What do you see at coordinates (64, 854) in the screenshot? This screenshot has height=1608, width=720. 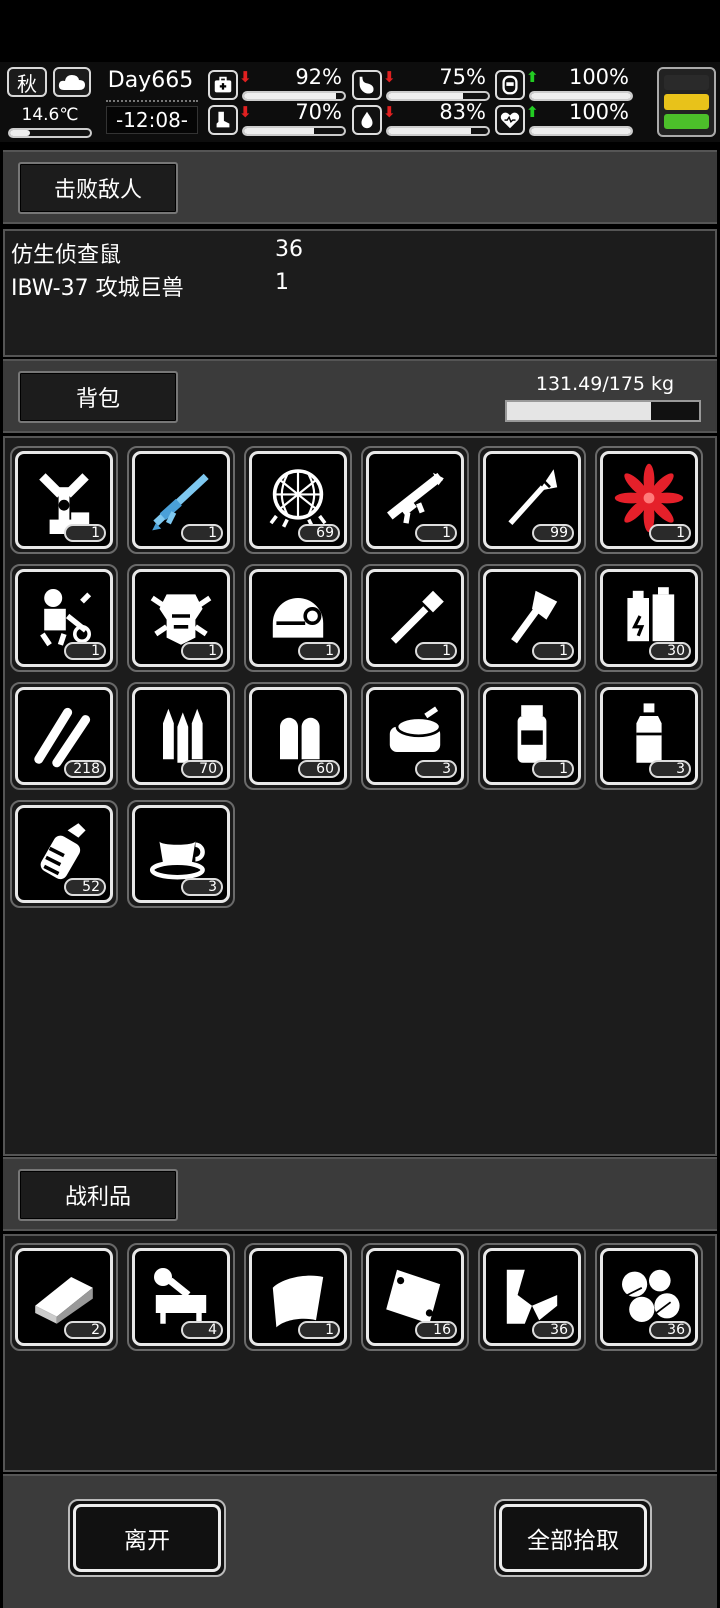 I see `backpack-slot: 52` at bounding box center [64, 854].